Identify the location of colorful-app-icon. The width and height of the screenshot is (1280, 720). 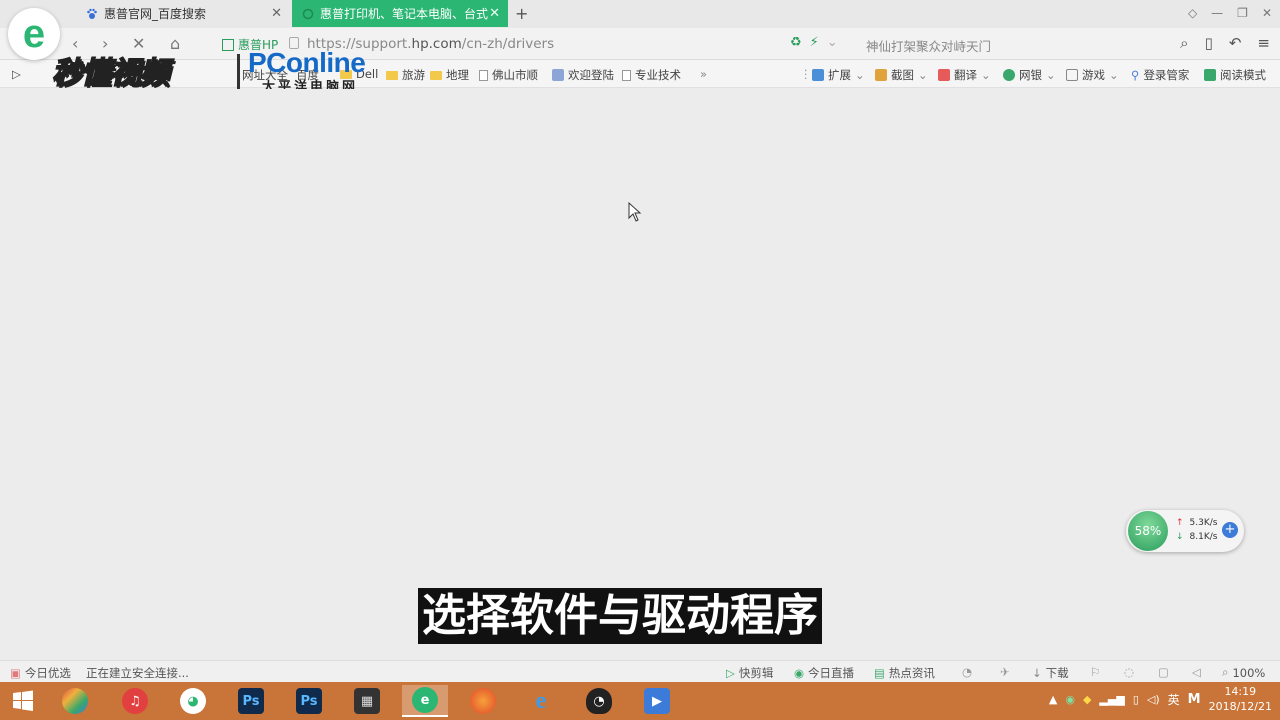
(75, 701).